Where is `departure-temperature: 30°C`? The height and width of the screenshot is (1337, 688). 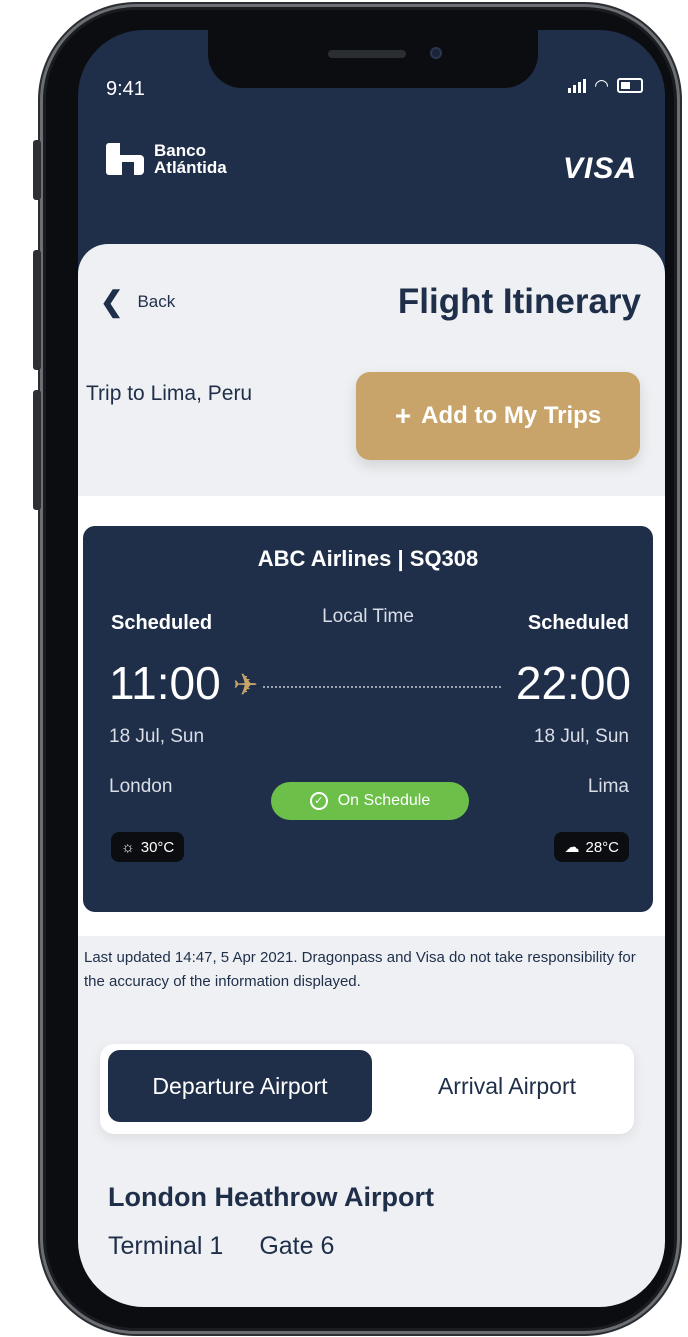
departure-temperature: 30°C is located at coordinates (157, 847).